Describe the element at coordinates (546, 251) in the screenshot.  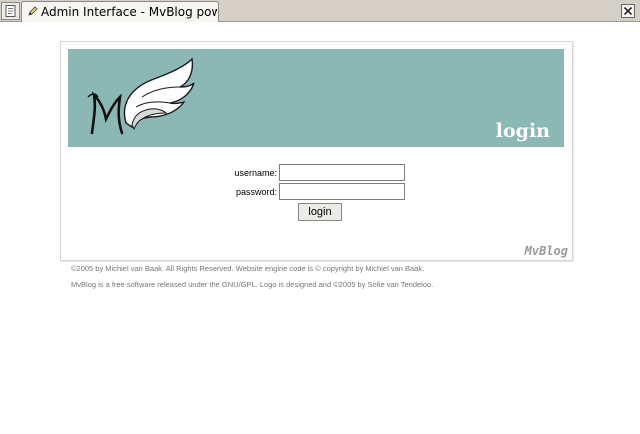
I see `brand-watermark: MvBlog` at that location.